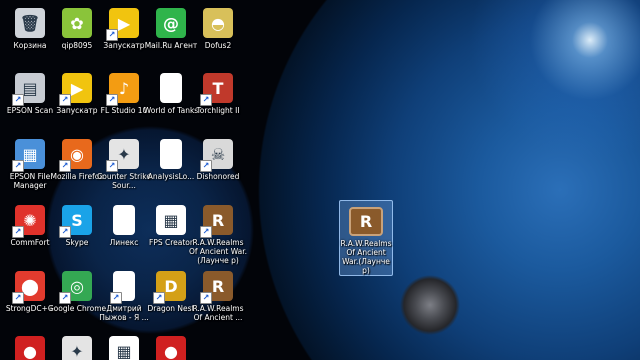  I want to click on desktop-icon-label: CommFort, so click(30, 242).